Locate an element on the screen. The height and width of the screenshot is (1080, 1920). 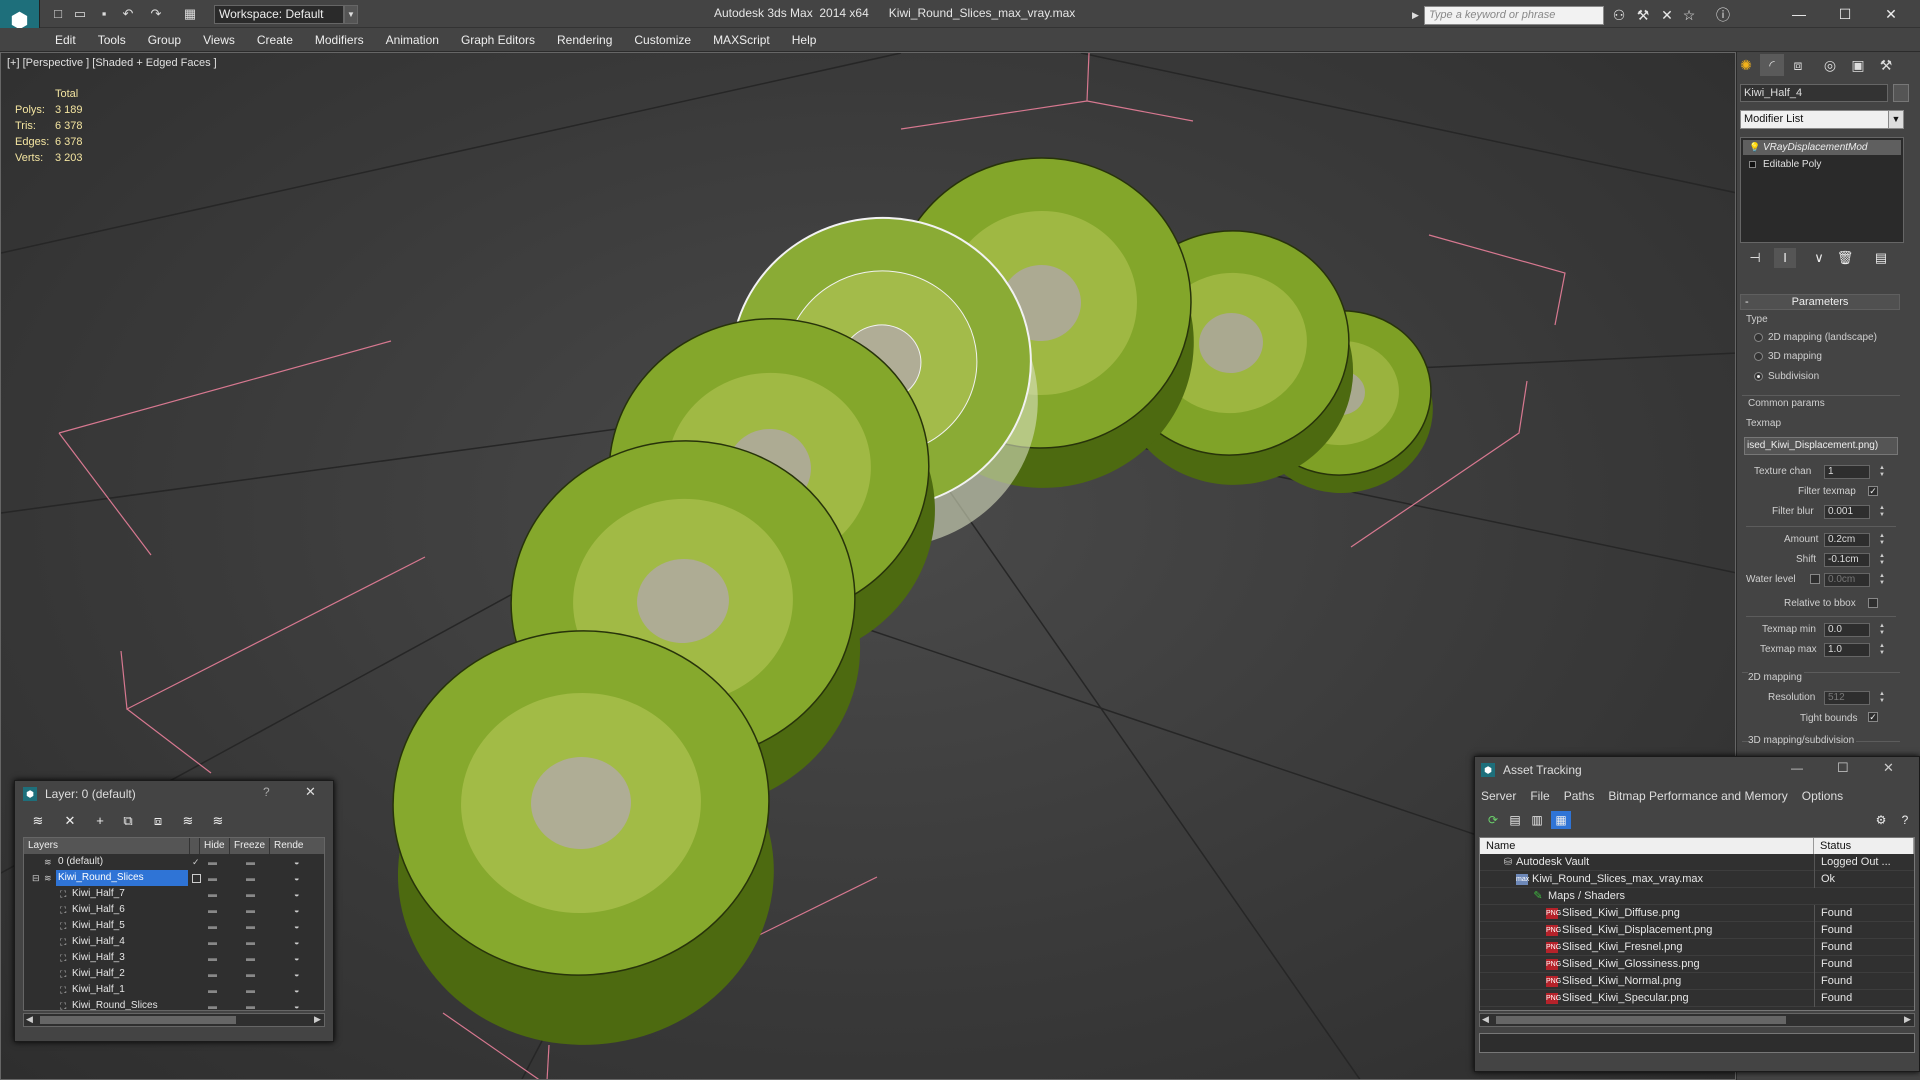
asset-row: ✎ Maps / Shaders is located at coordinates (1697, 896).